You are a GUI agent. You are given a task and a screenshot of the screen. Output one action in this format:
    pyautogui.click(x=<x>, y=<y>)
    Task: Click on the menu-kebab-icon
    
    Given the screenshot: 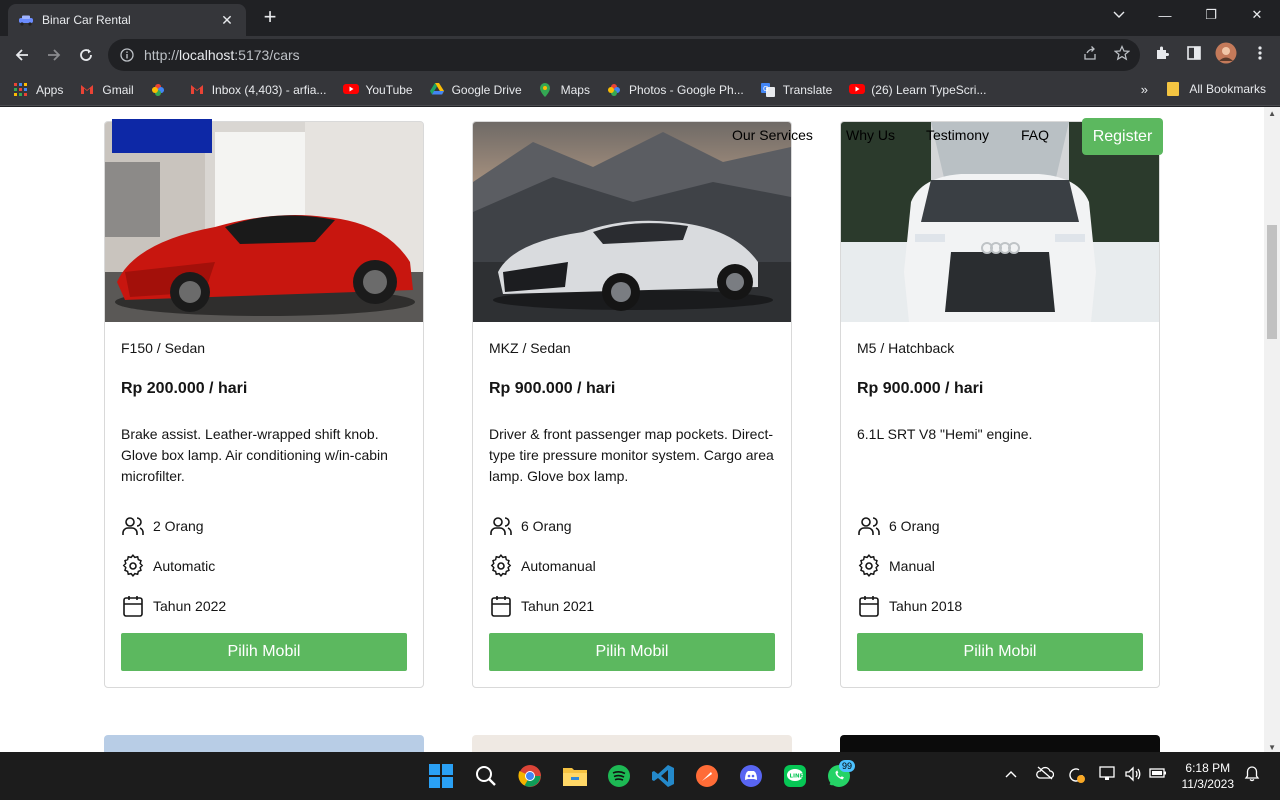 What is the action you would take?
    pyautogui.click(x=1260, y=53)
    